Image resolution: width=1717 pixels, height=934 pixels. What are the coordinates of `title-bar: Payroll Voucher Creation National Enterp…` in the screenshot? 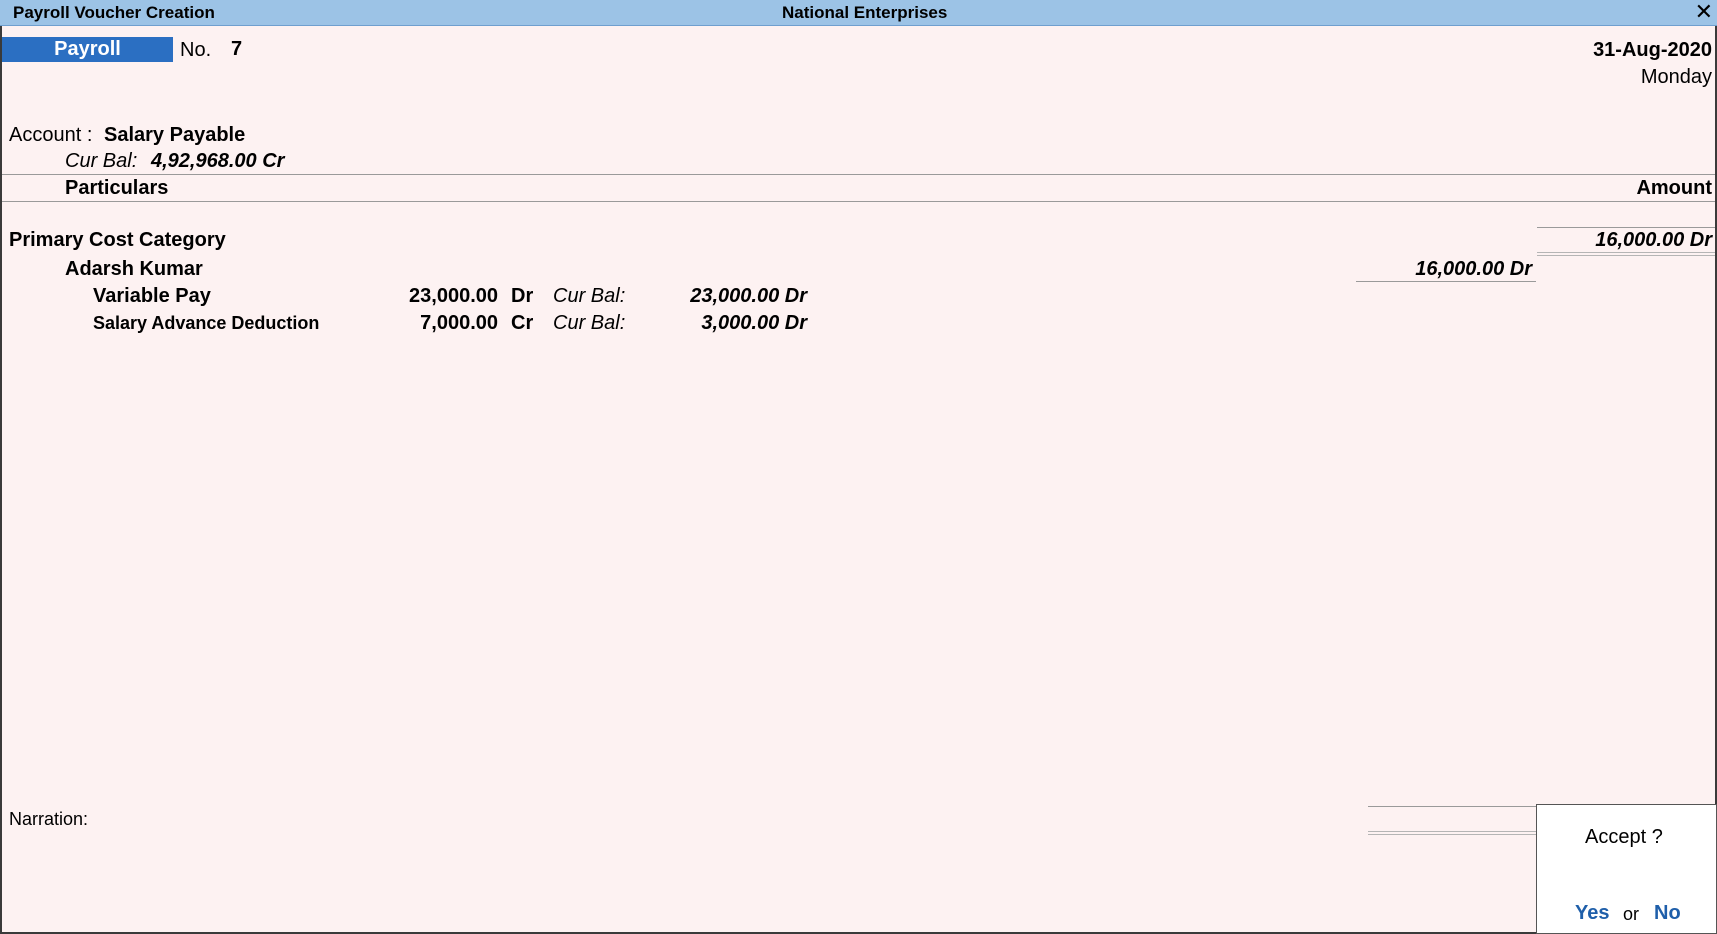 It's located at (858, 13).